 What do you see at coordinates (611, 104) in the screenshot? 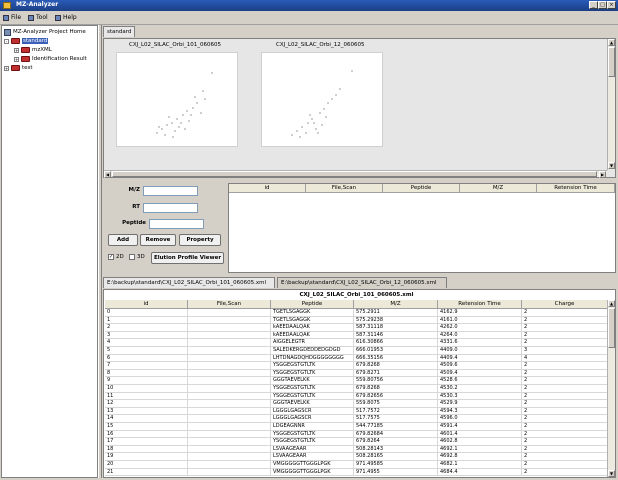
I see `spectrum-vertical-scrollbar: ▲ ▼` at bounding box center [611, 104].